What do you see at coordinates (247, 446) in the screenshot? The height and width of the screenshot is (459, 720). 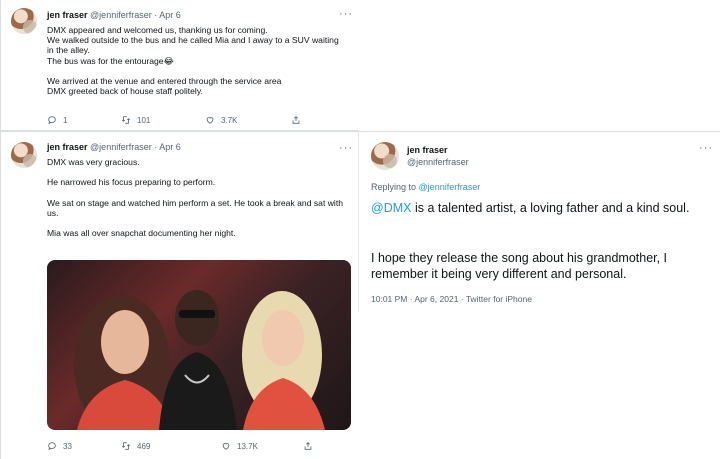 I see `like-count: 13.7K` at bounding box center [247, 446].